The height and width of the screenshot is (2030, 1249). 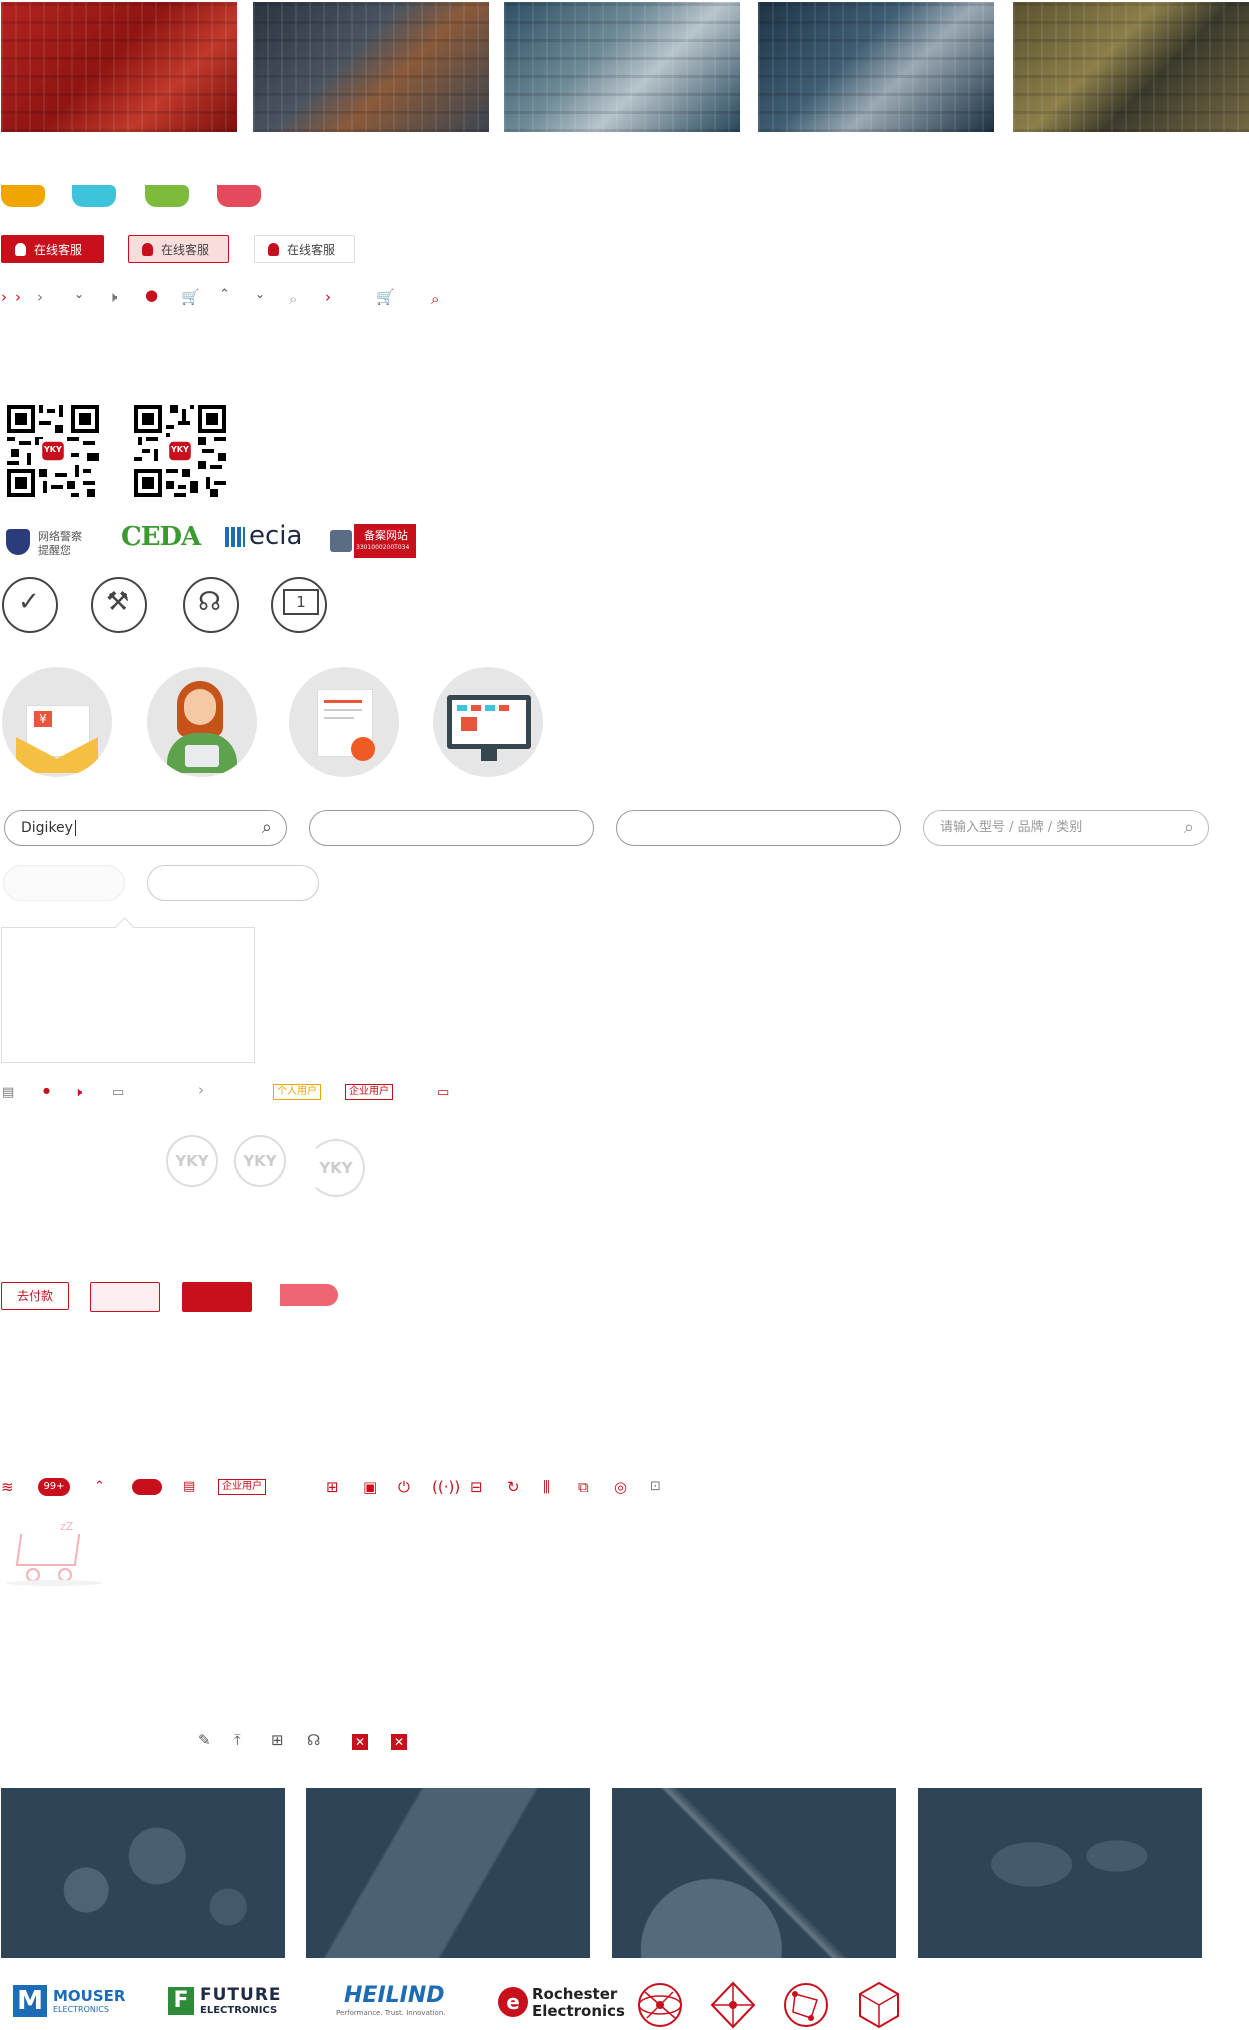 What do you see at coordinates (145, 828) in the screenshot?
I see `search-input: Digikey ⌕` at bounding box center [145, 828].